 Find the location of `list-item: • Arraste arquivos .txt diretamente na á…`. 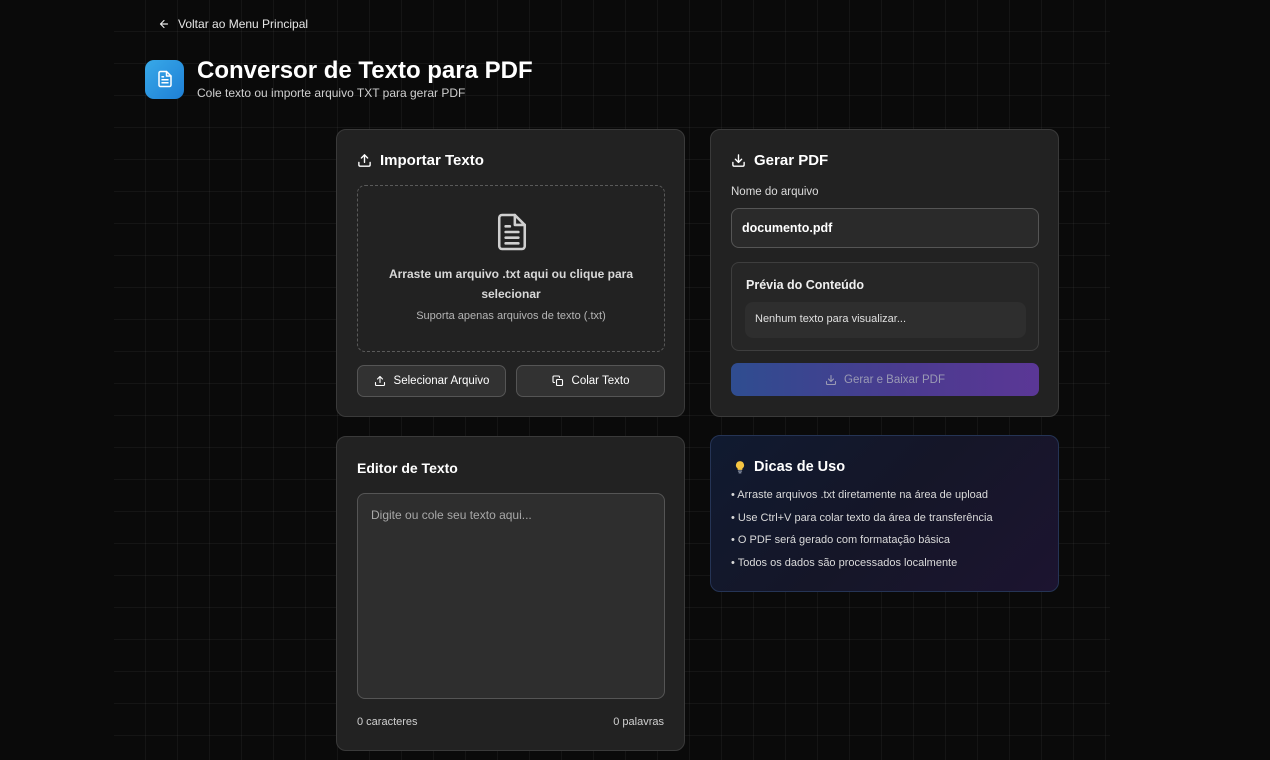

list-item: • Arraste arquivos .txt diretamente na á… is located at coordinates (860, 495).